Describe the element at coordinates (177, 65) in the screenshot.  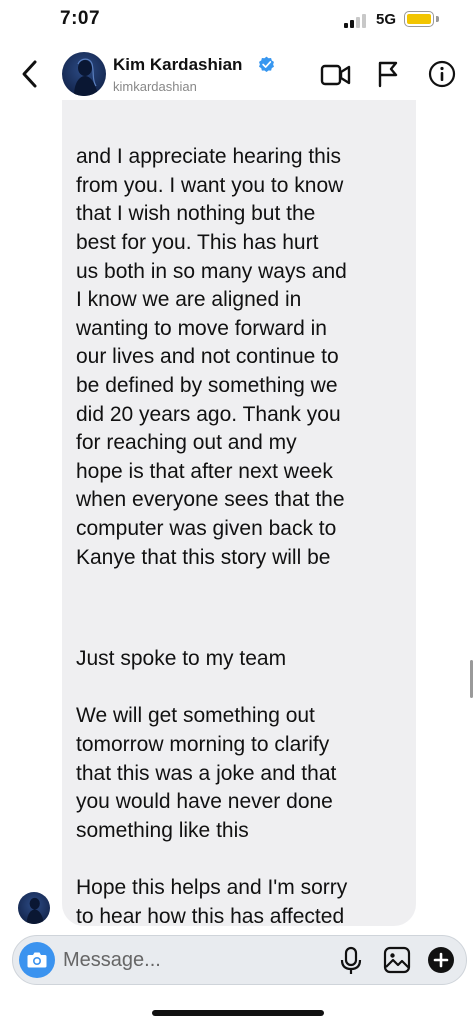
I see `contact-name: Kim Kardashian` at that location.